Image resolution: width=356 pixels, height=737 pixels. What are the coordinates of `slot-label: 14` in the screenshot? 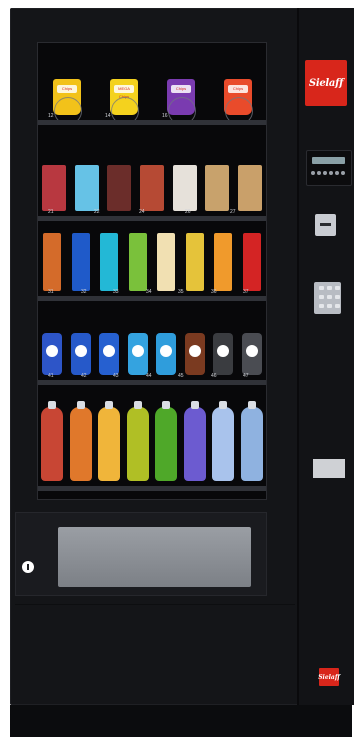 It's located at (108, 116).